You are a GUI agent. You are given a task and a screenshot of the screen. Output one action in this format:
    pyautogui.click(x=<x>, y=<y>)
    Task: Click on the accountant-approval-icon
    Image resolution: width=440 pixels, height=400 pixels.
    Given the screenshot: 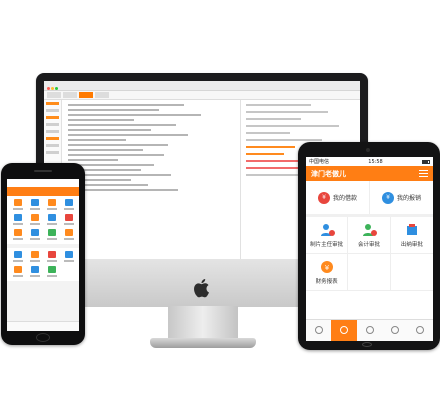 What is the action you would take?
    pyautogui.click(x=369, y=229)
    